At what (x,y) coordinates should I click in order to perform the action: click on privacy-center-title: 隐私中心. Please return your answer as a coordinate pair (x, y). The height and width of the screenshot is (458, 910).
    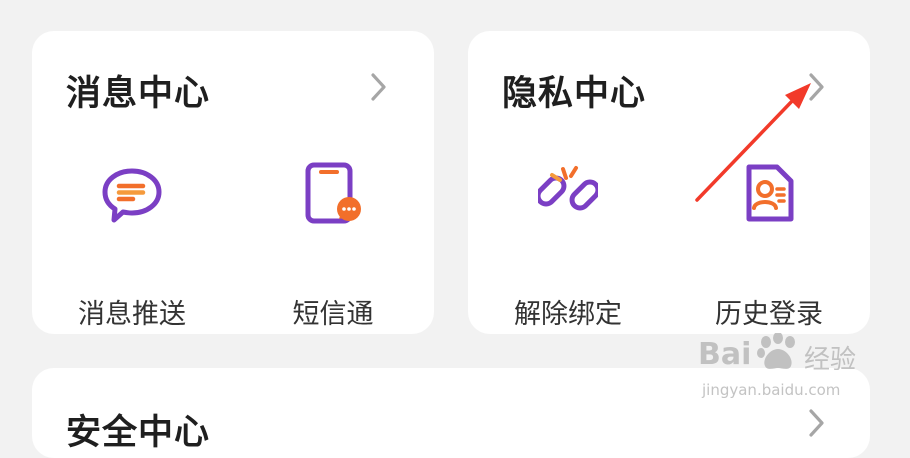
    Looking at the image, I should click on (574, 94).